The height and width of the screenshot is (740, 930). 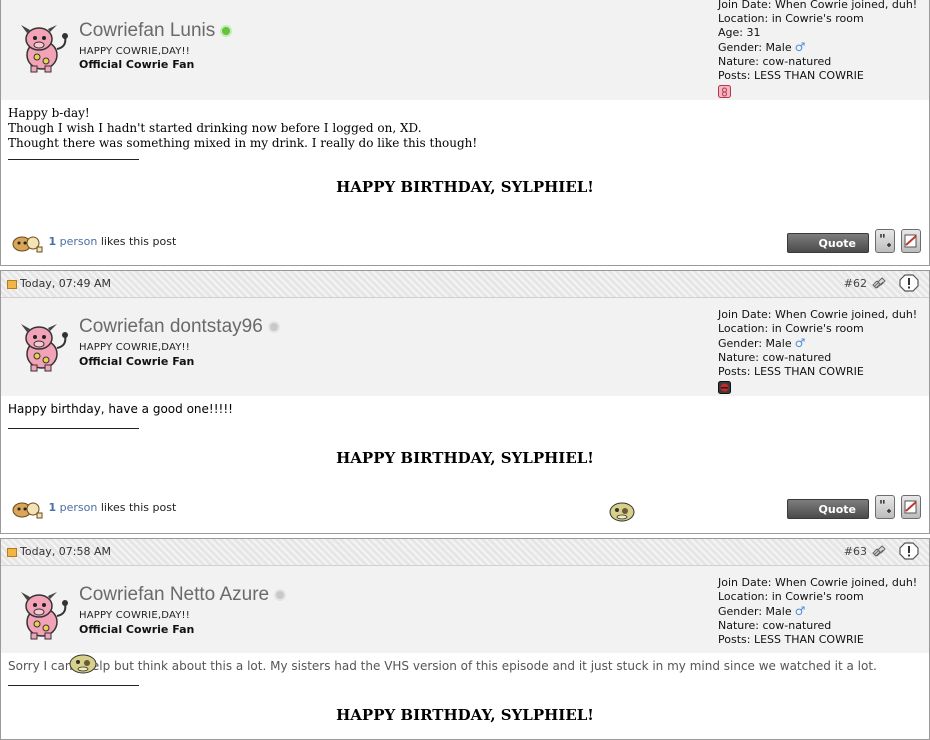 What do you see at coordinates (855, 283) in the screenshot?
I see `post-number-link: #62` at bounding box center [855, 283].